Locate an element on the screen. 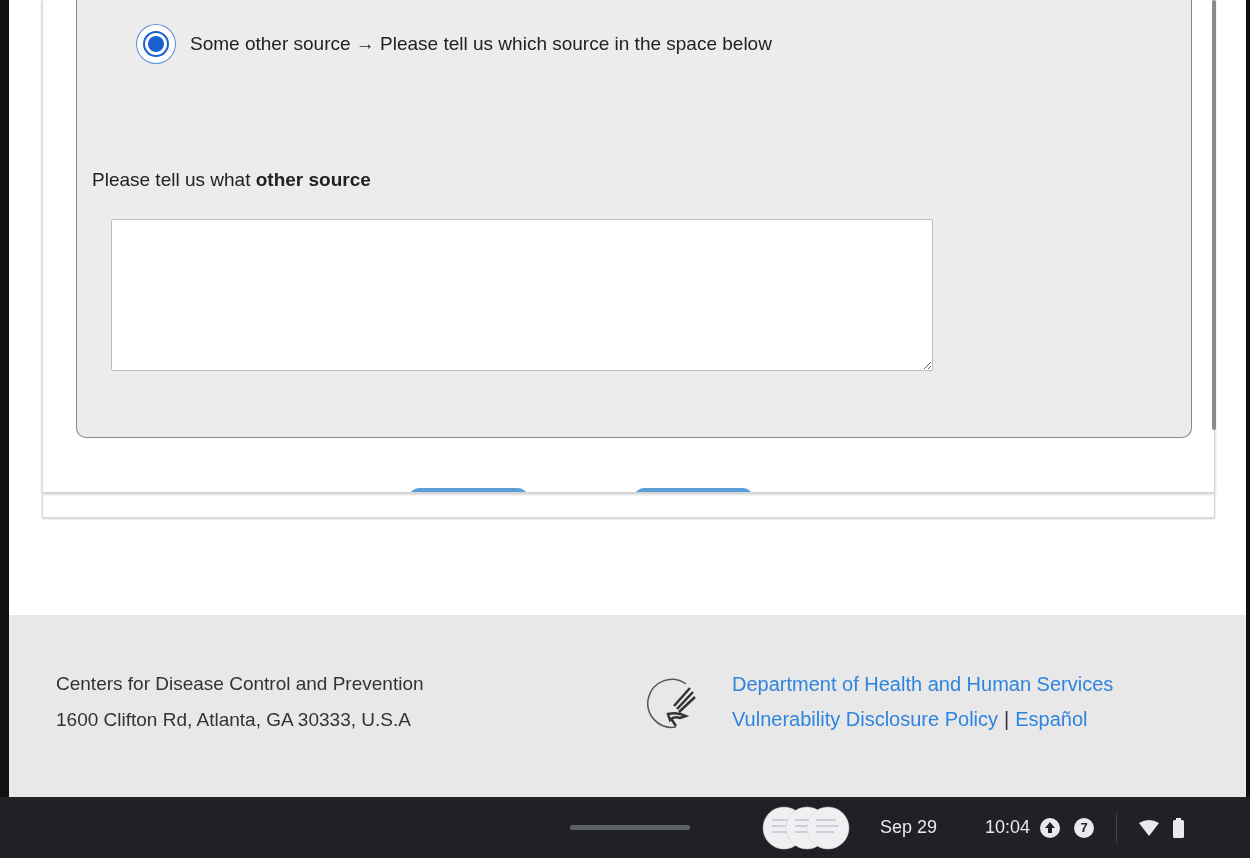 This screenshot has height=858, width=1250. address-text: 1600 Clifton Rd, Atlanta, GA 30333, U.S.A is located at coordinates (234, 720).